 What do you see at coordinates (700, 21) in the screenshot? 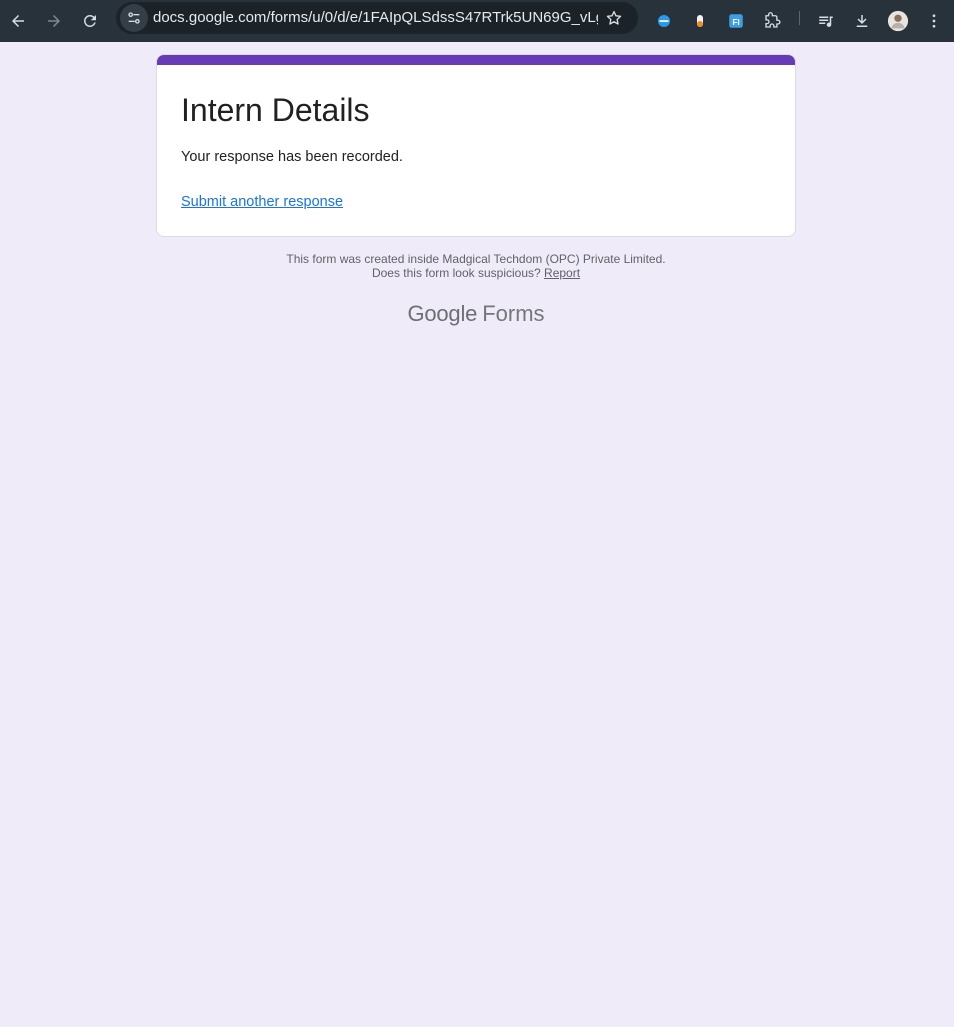
I see `orange-capsule-extension-icon` at bounding box center [700, 21].